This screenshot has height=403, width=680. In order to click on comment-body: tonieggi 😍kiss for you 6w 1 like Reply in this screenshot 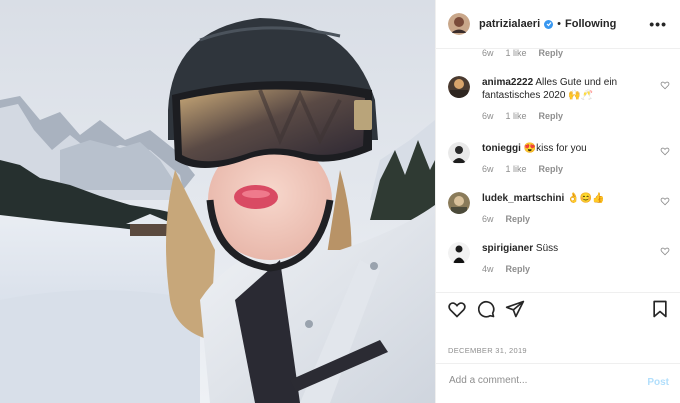, I will do `click(565, 159)`.